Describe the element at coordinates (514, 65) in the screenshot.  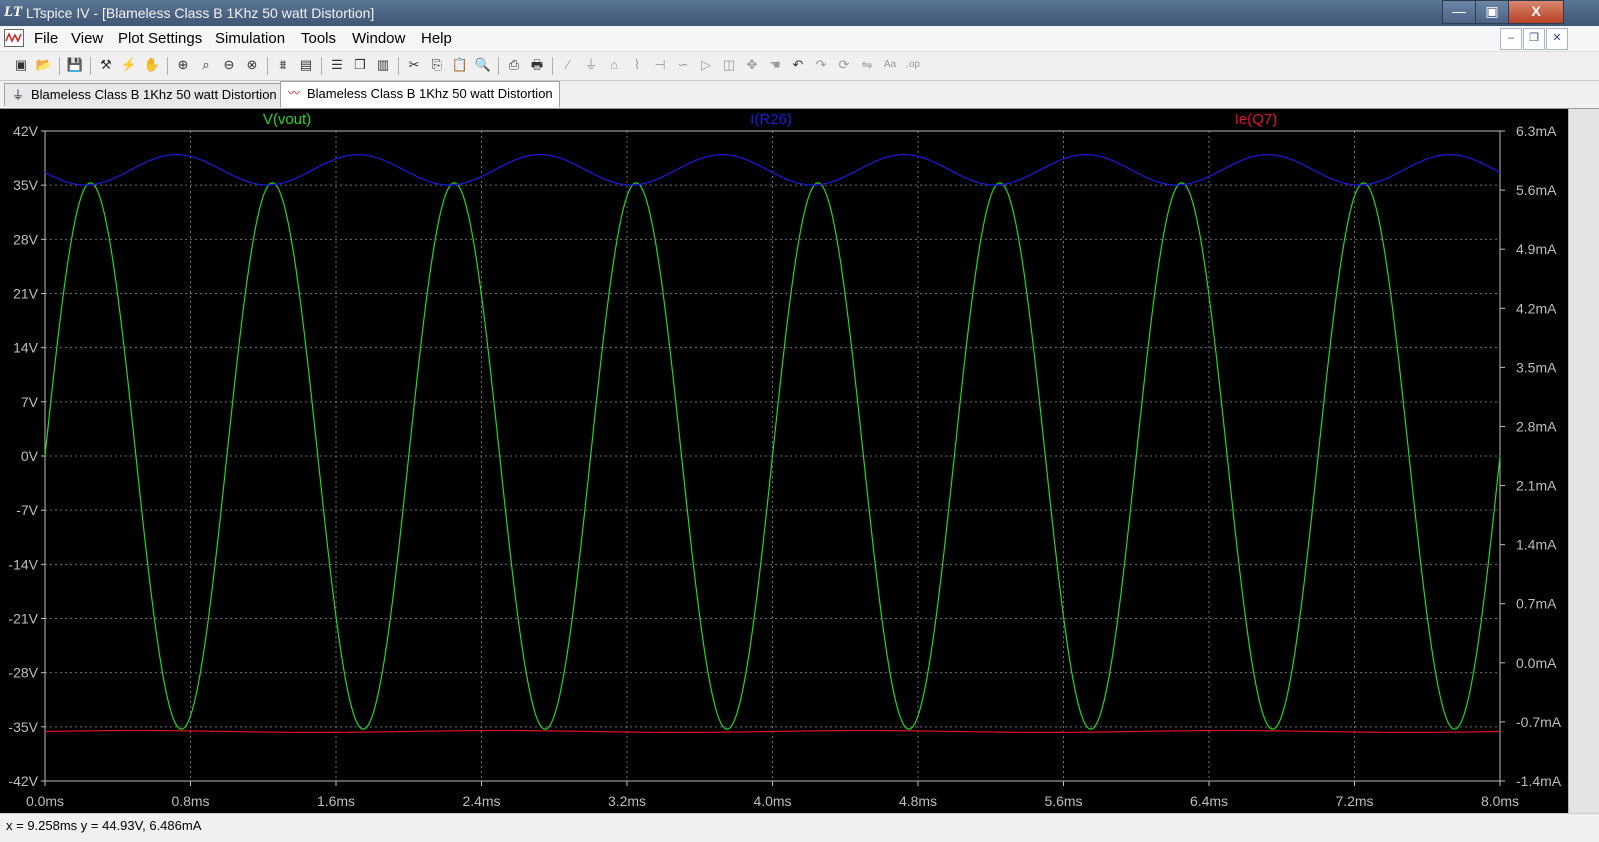
I see `print-preview-icon: ⎙` at that location.